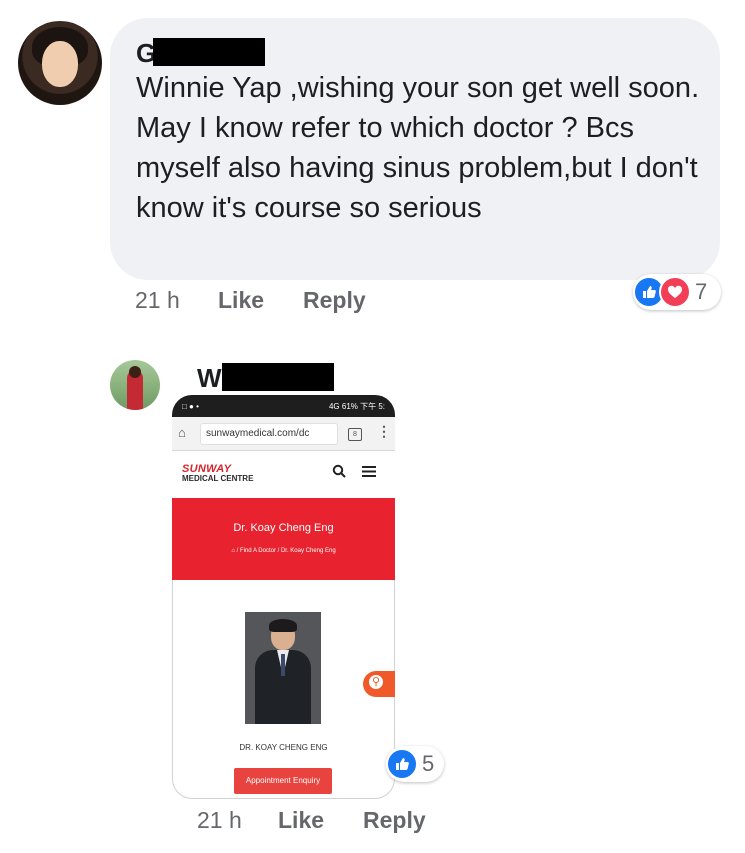 Image resolution: width=745 pixels, height=853 pixels. What do you see at coordinates (218, 478) in the screenshot?
I see `sunway-logo-subtitle: MEDICAL CENTRE` at bounding box center [218, 478].